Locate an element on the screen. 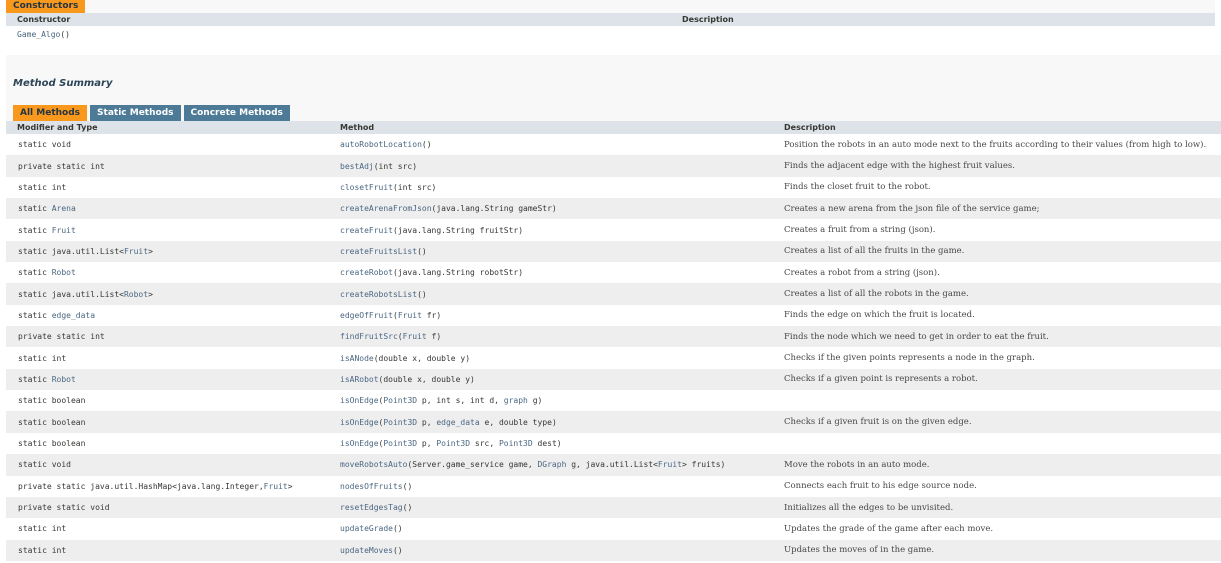 The image size is (1221, 563). method-name-link: findFruitSrc is located at coordinates (369, 336).